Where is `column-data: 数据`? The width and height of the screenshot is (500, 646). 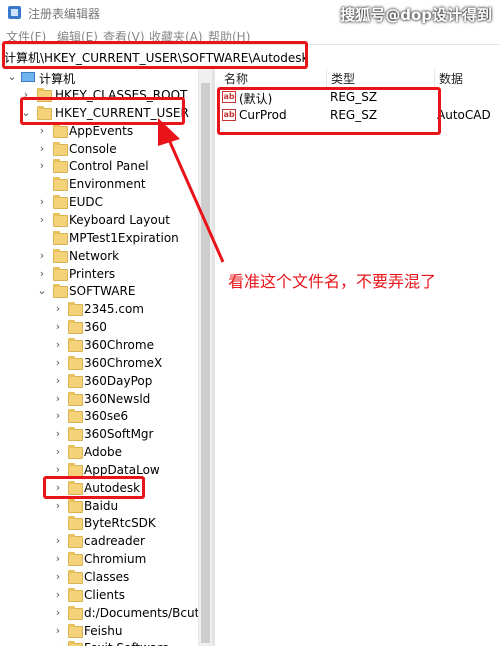 column-data: 数据 is located at coordinates (467, 78).